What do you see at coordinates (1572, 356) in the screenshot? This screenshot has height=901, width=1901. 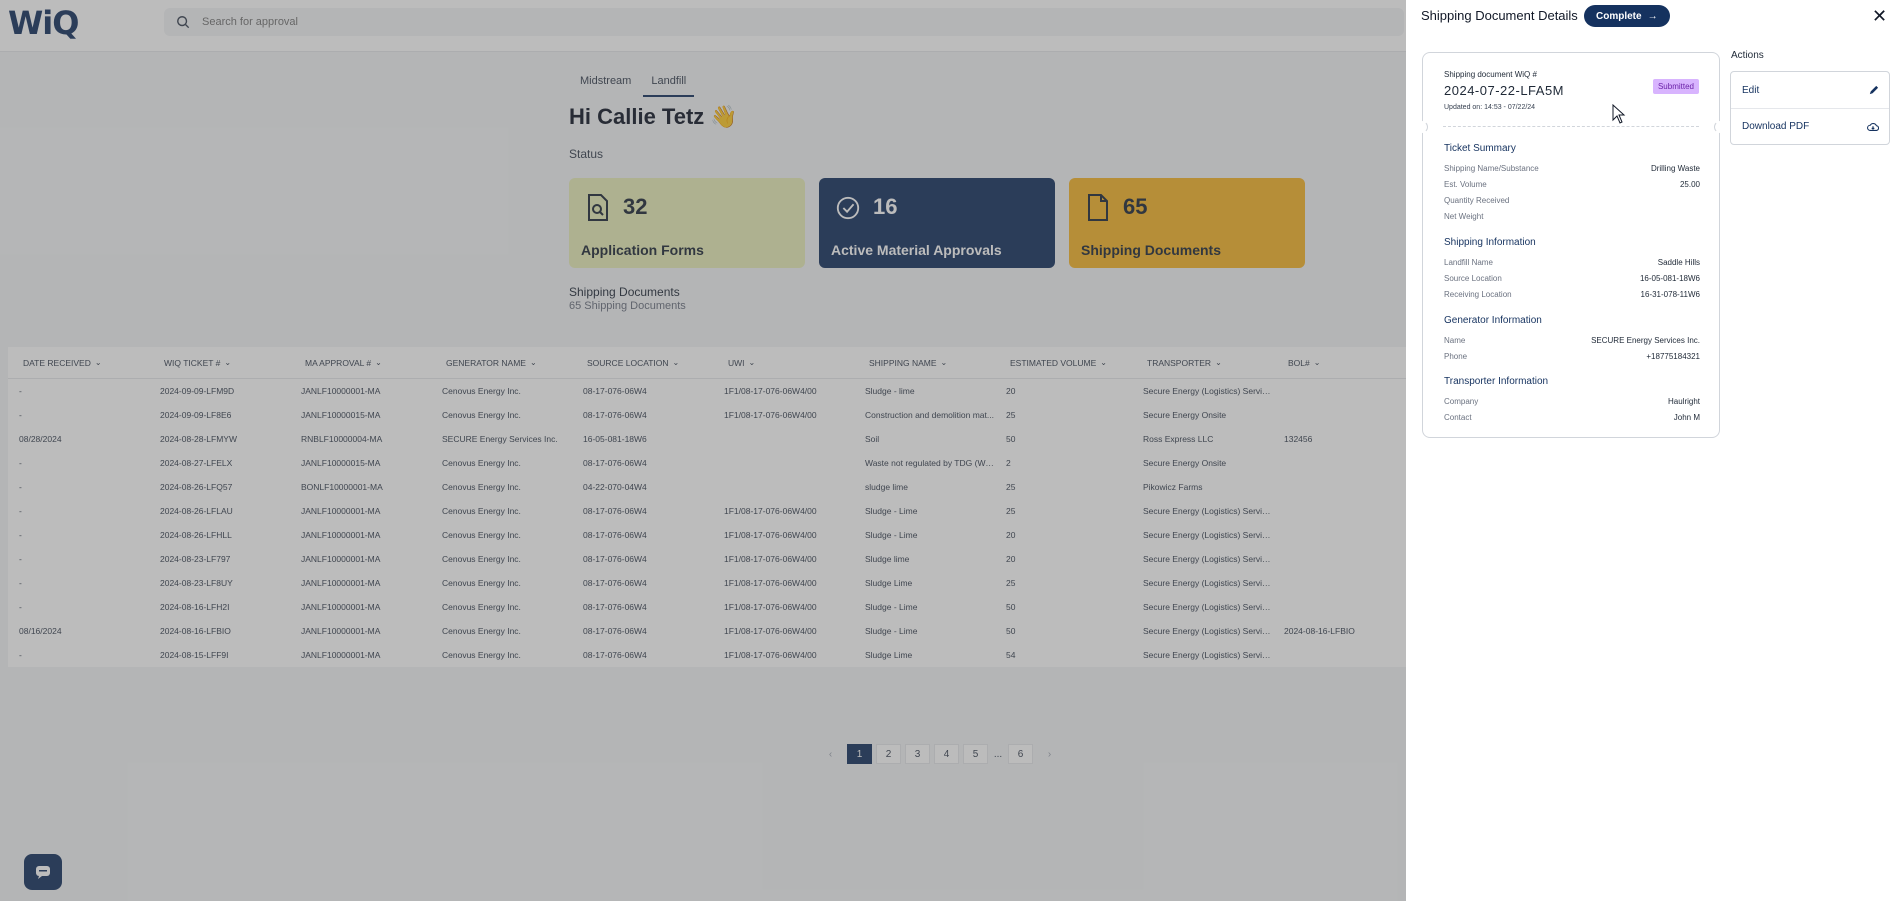 I see `kv-row: Phone +18775184321` at bounding box center [1572, 356].